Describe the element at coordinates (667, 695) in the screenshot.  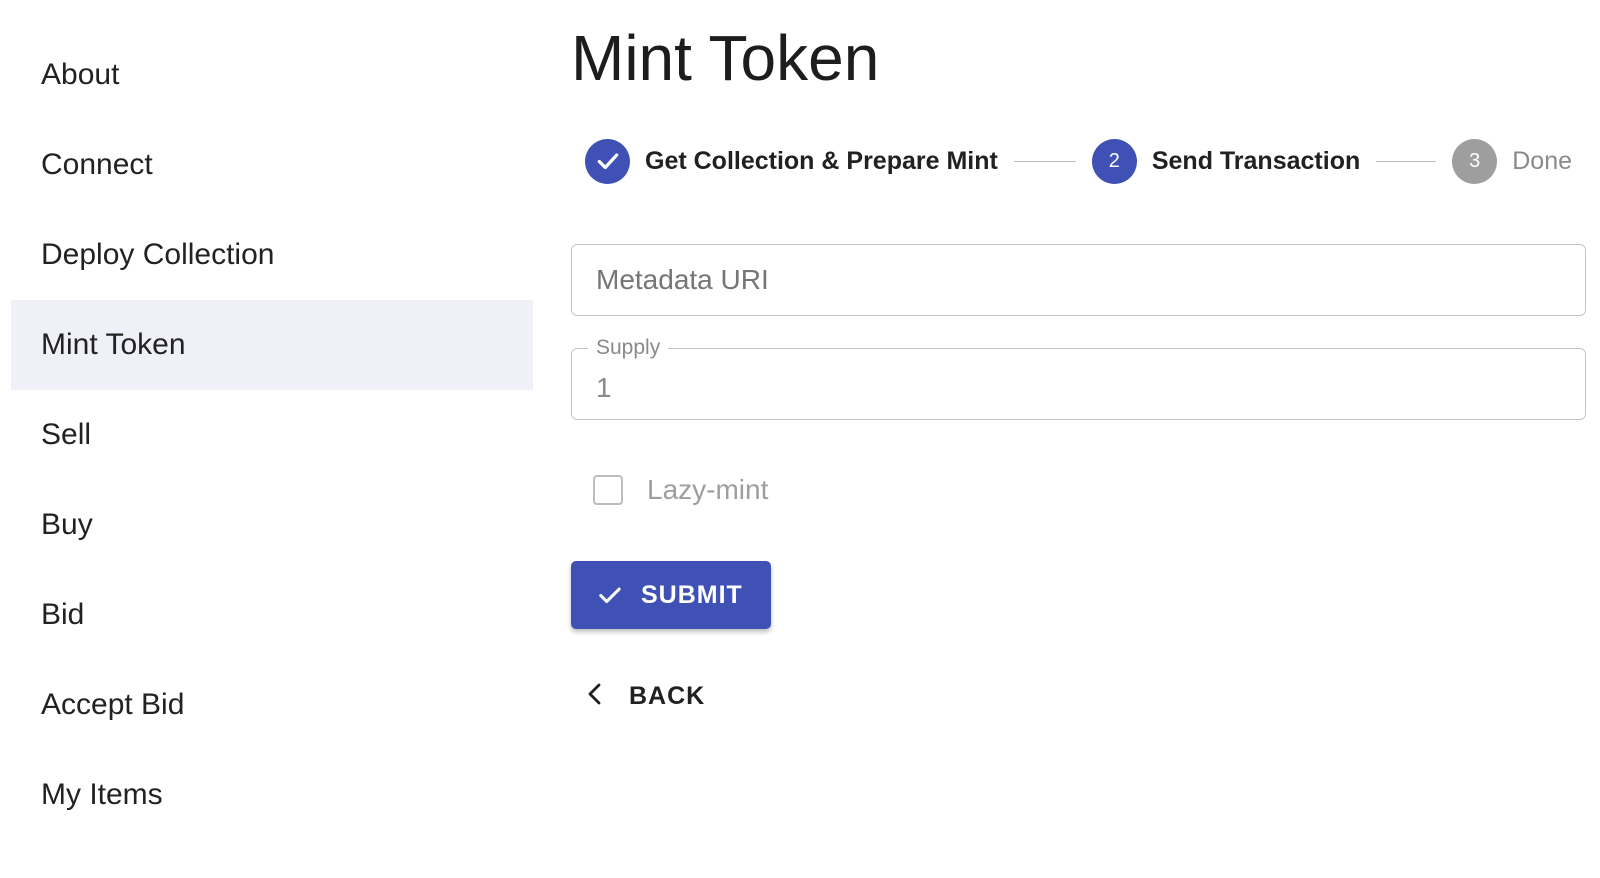
I see `back-label: BACK` at that location.